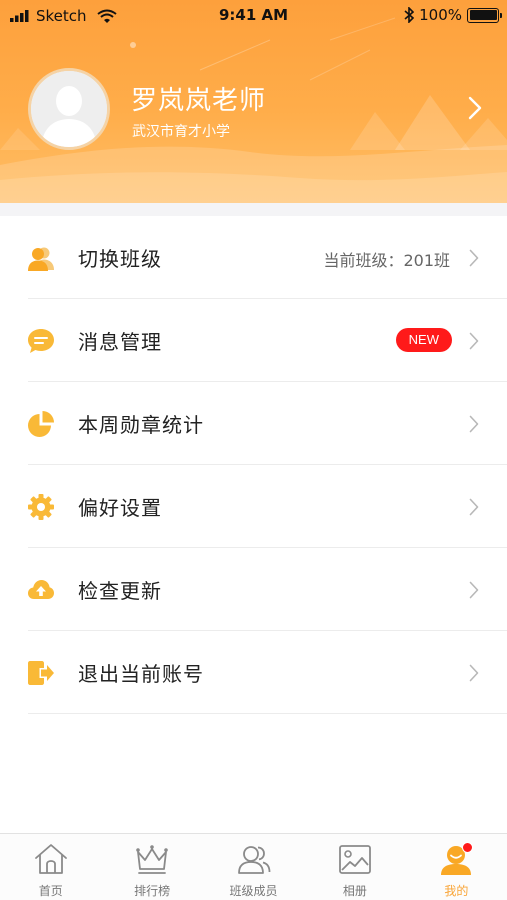  Describe the element at coordinates (423, 340) in the screenshot. I see `new-badge: NEW` at that location.